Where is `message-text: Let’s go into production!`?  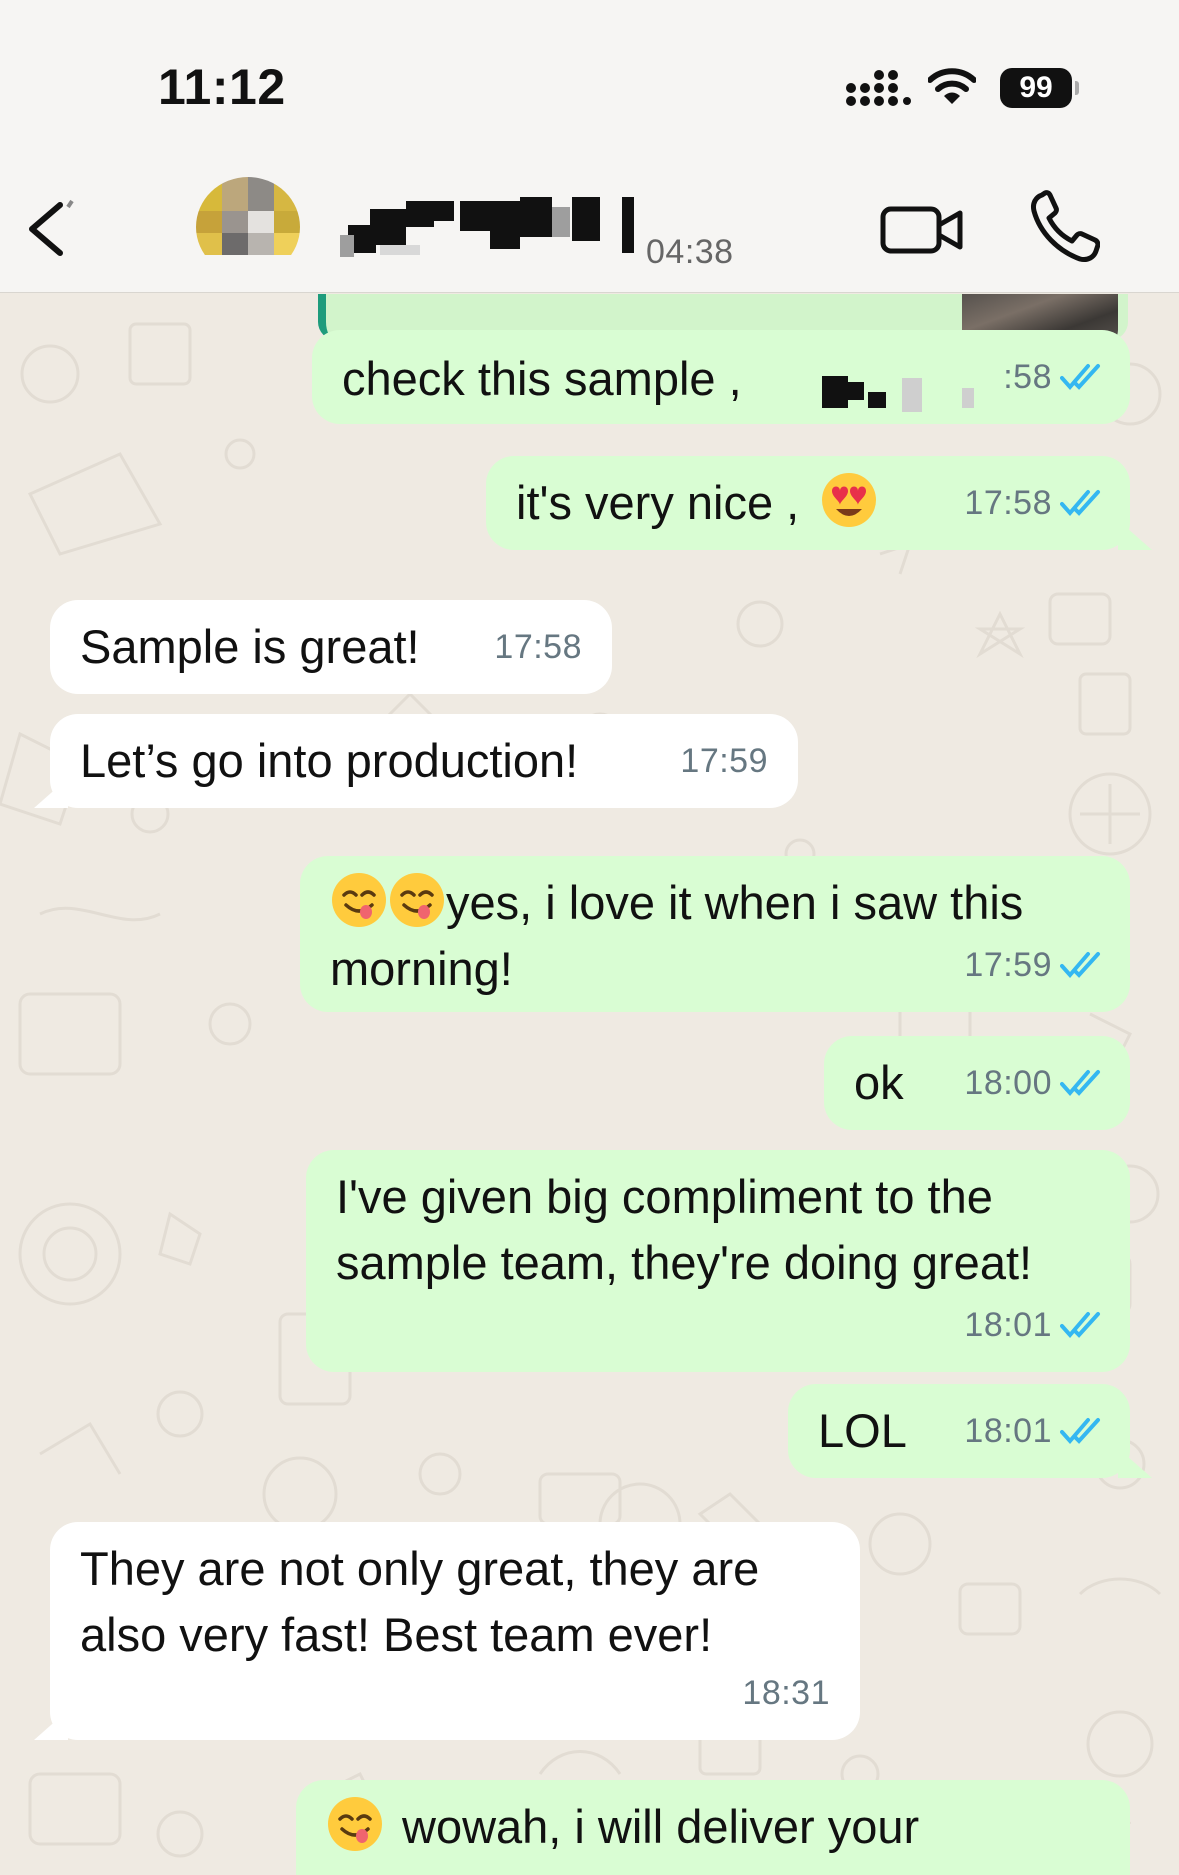
message-text: Let’s go into production! is located at coordinates (329, 760).